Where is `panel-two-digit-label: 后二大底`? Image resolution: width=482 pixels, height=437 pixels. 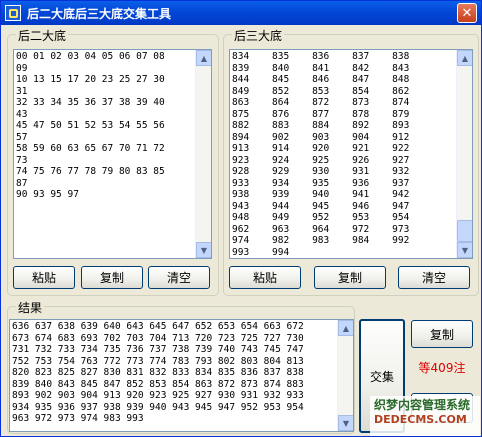
panel-two-digit-label: 后二大底 is located at coordinates (42, 35).